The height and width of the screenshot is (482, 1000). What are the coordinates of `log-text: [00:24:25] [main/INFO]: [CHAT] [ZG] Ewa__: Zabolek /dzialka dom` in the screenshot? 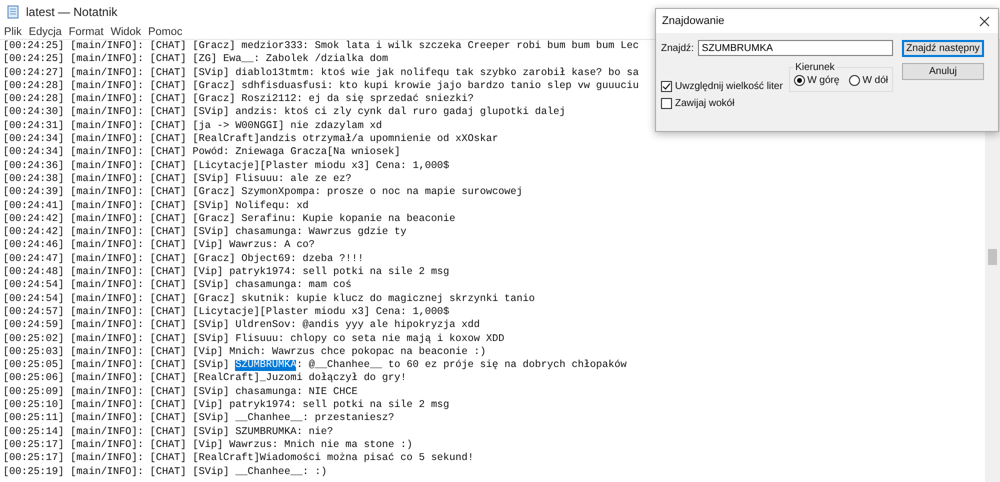 It's located at (195, 60).